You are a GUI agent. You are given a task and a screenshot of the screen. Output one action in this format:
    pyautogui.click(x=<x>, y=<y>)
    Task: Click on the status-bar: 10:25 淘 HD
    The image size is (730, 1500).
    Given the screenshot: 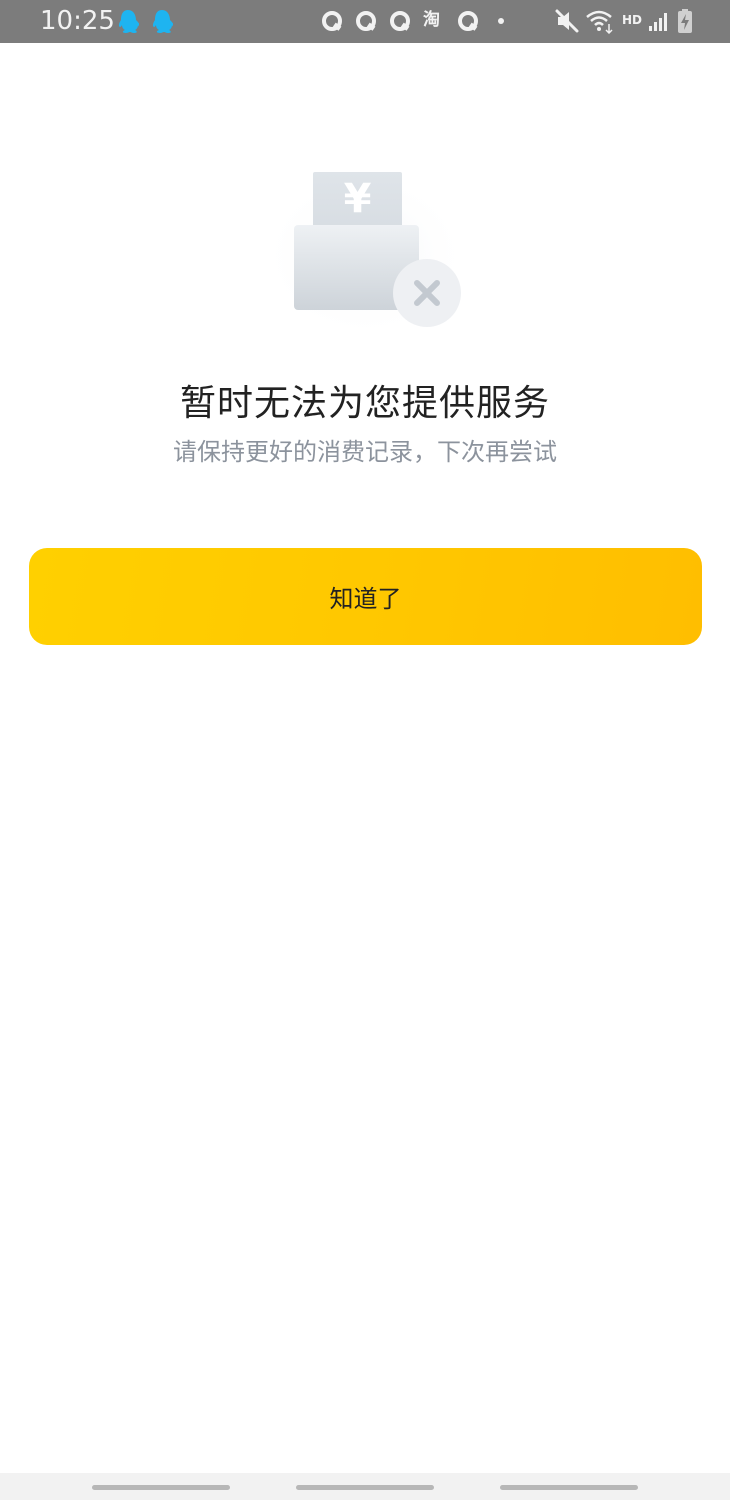 What is the action you would take?
    pyautogui.click(x=365, y=21)
    